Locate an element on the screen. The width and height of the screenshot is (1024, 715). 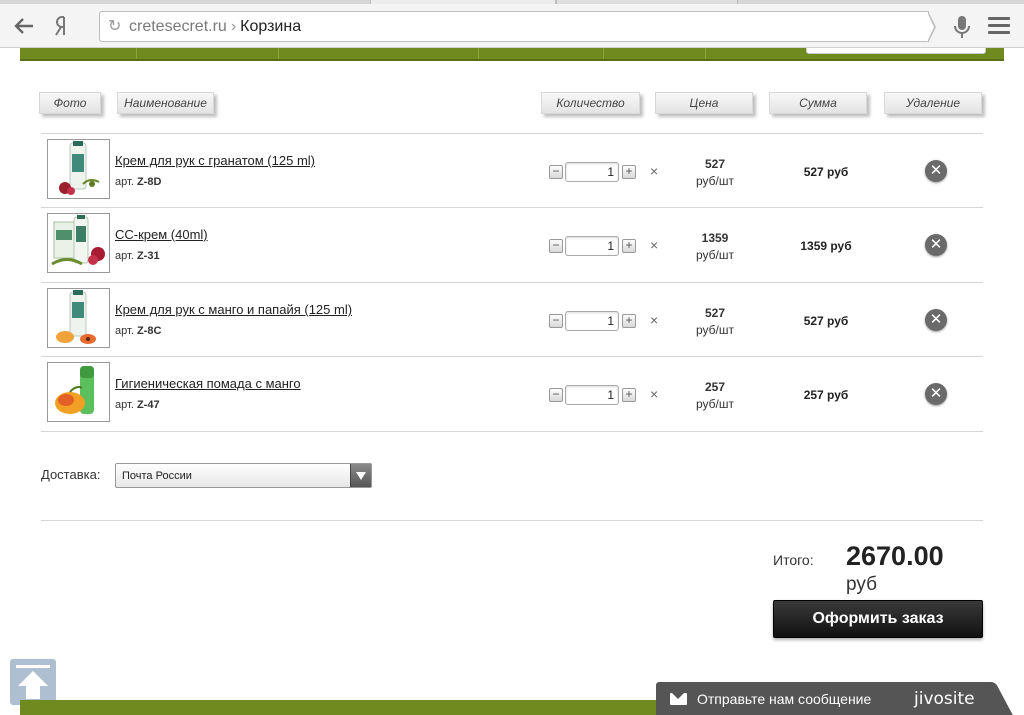
site-navigation-bar is located at coordinates (512, 54).